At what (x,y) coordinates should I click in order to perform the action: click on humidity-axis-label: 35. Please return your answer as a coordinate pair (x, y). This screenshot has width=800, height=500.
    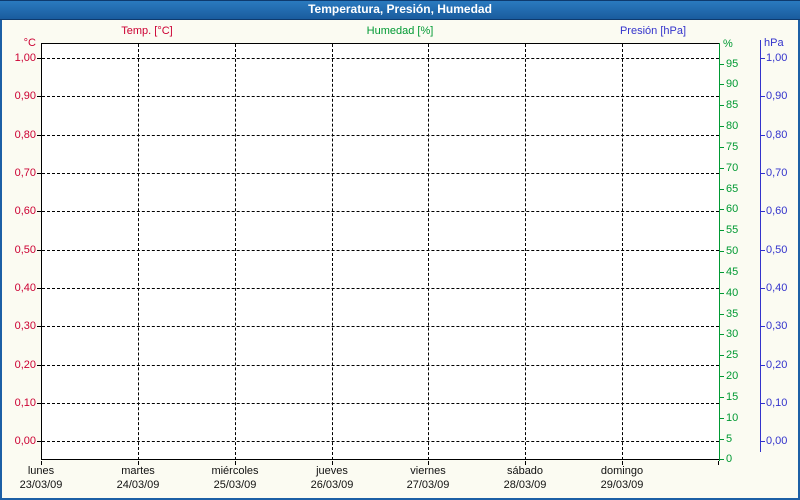
    Looking at the image, I should click on (732, 314).